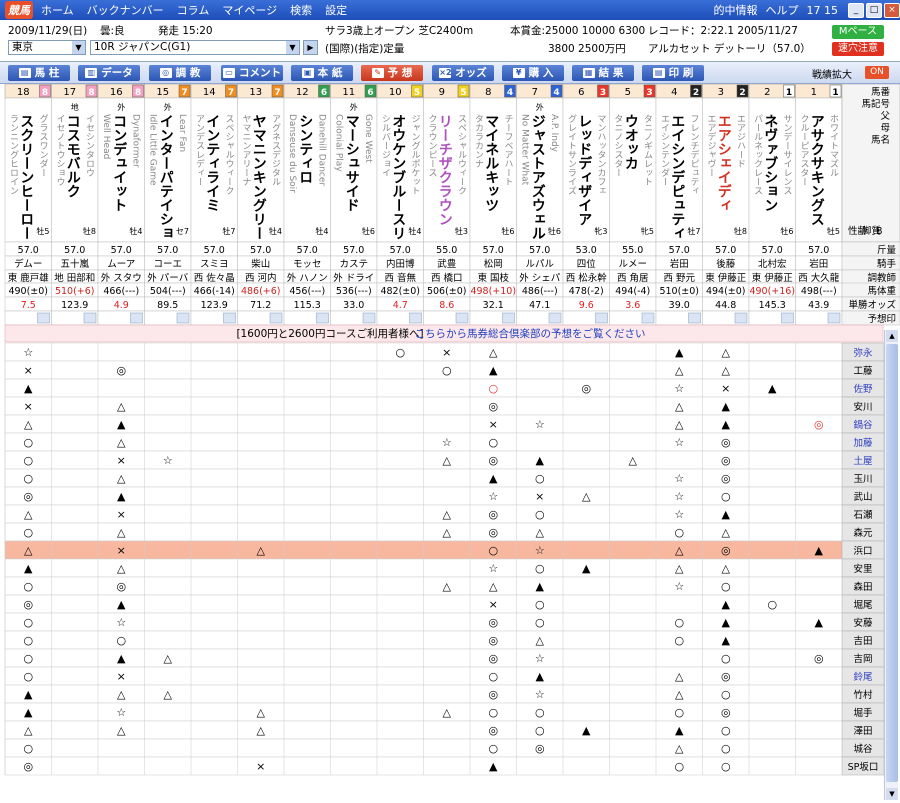 Image resolution: width=900 pixels, height=803 pixels. I want to click on info-value: 7.5, so click(28, 305).